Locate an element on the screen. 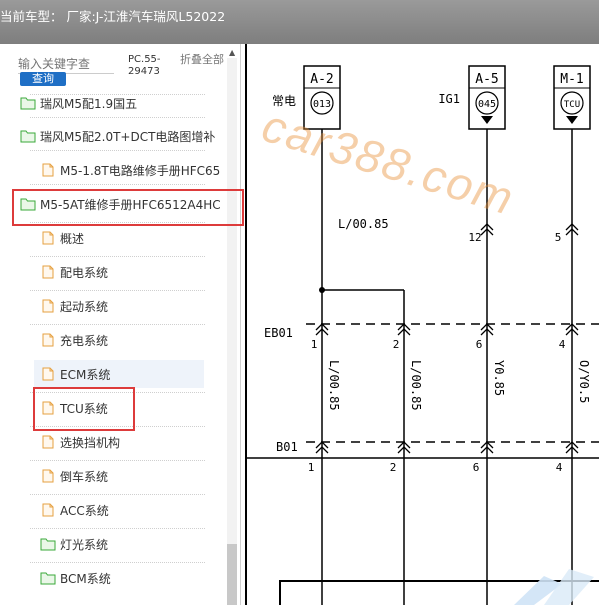 This screenshot has width=599, height=605. tree-item-label: ACC系统 is located at coordinates (84, 510).